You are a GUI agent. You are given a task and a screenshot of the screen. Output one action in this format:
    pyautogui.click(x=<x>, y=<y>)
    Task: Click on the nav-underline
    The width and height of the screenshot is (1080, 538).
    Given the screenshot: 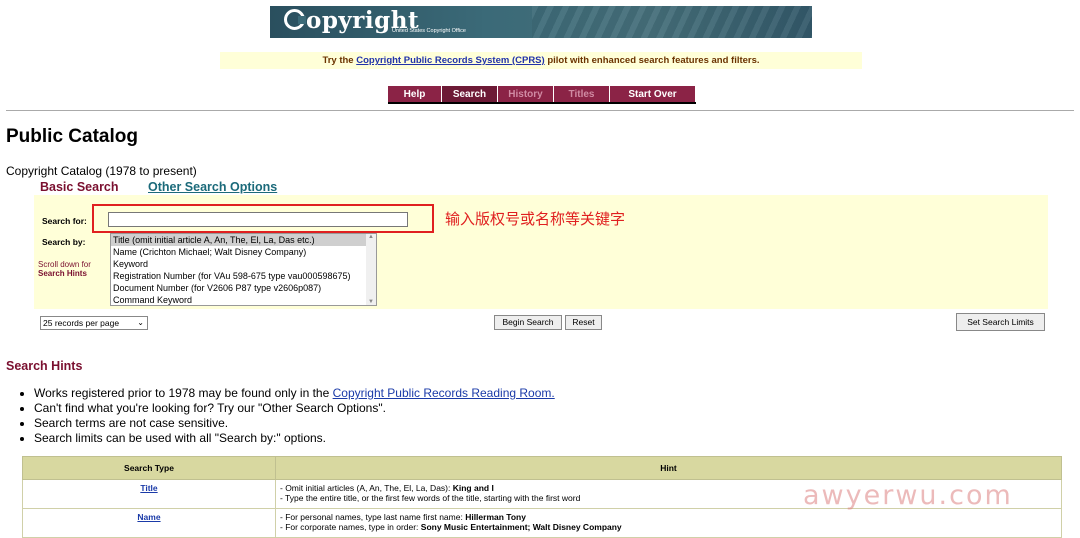 What is the action you would take?
    pyautogui.click(x=542, y=103)
    